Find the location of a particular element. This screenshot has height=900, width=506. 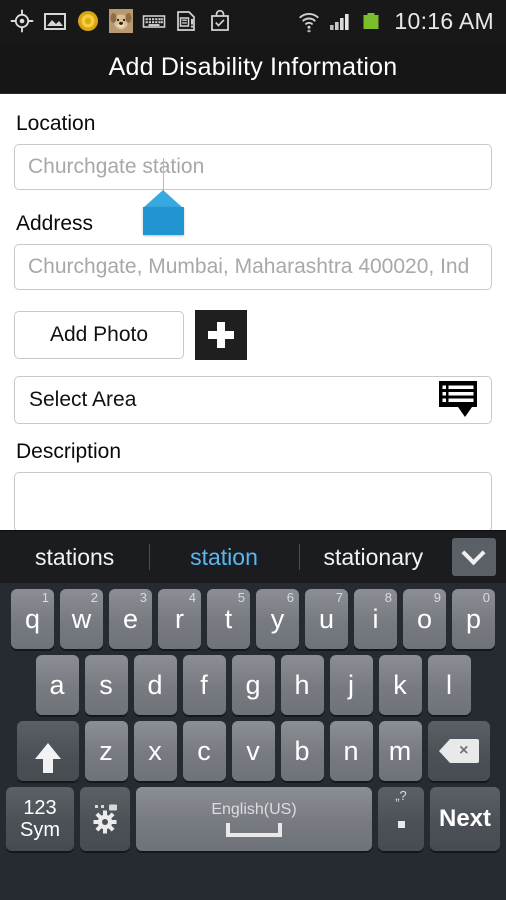

shift-key is located at coordinates (47, 751).